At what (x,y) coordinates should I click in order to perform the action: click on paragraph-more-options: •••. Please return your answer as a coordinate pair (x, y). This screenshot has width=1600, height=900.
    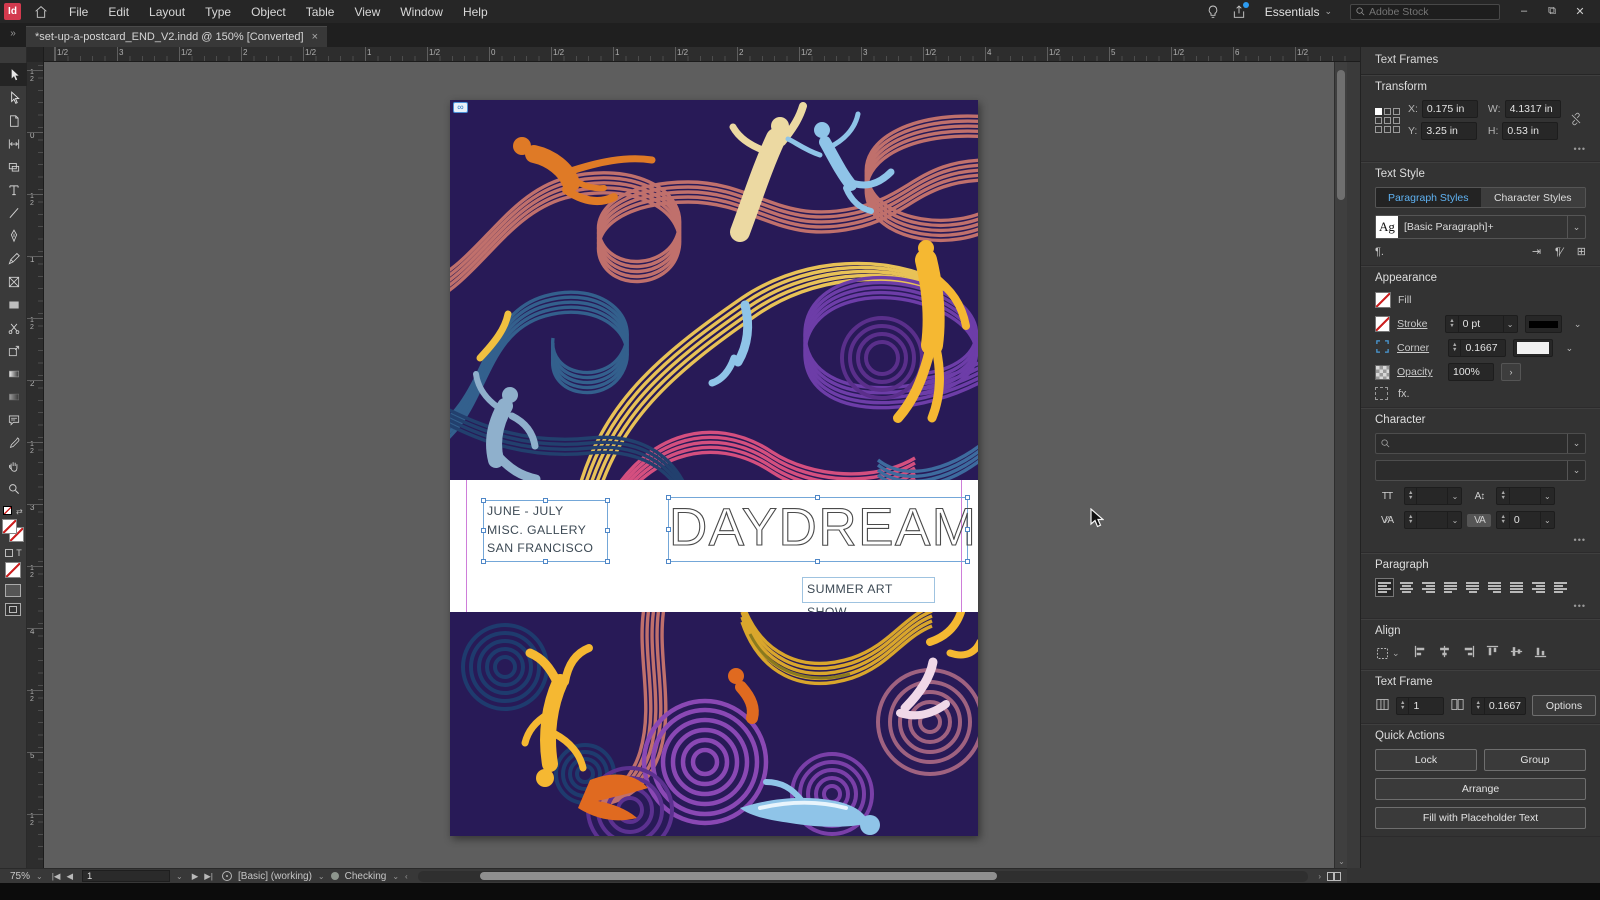
    Looking at the image, I should click on (1480, 606).